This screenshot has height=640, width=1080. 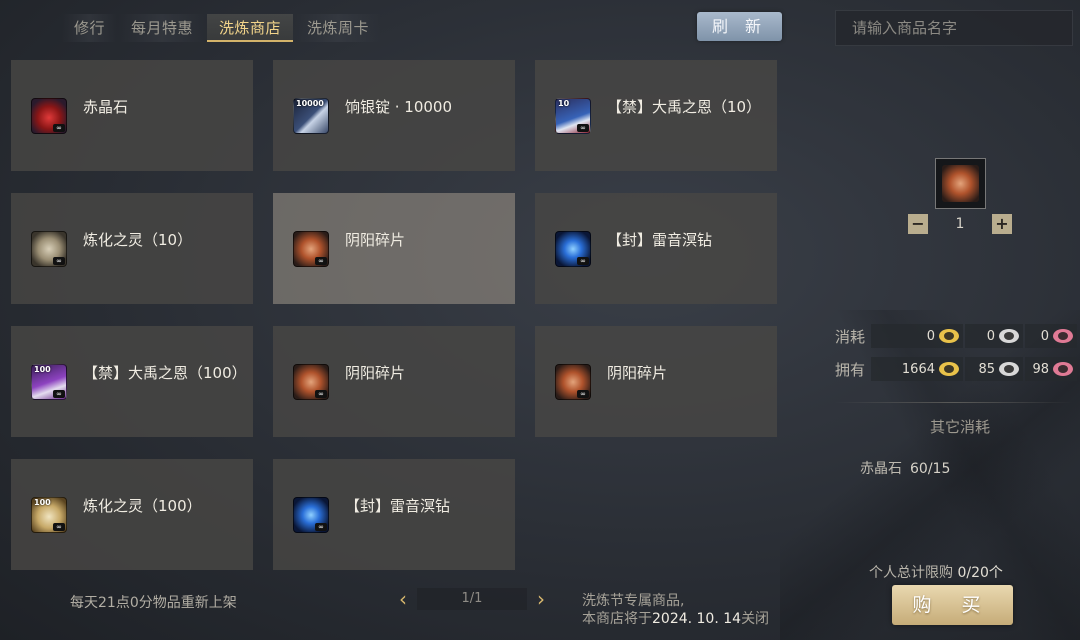 What do you see at coordinates (994, 336) in the screenshot?
I see `cost-silver: 0` at bounding box center [994, 336].